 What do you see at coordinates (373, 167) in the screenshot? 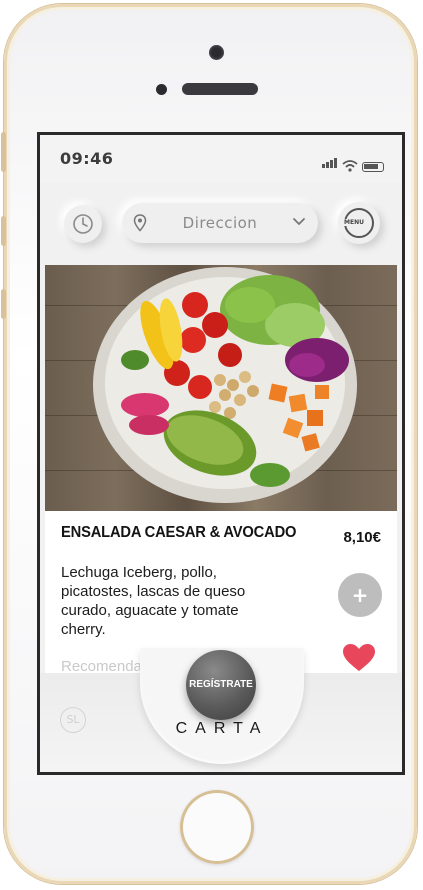
I see `battery-icon` at bounding box center [373, 167].